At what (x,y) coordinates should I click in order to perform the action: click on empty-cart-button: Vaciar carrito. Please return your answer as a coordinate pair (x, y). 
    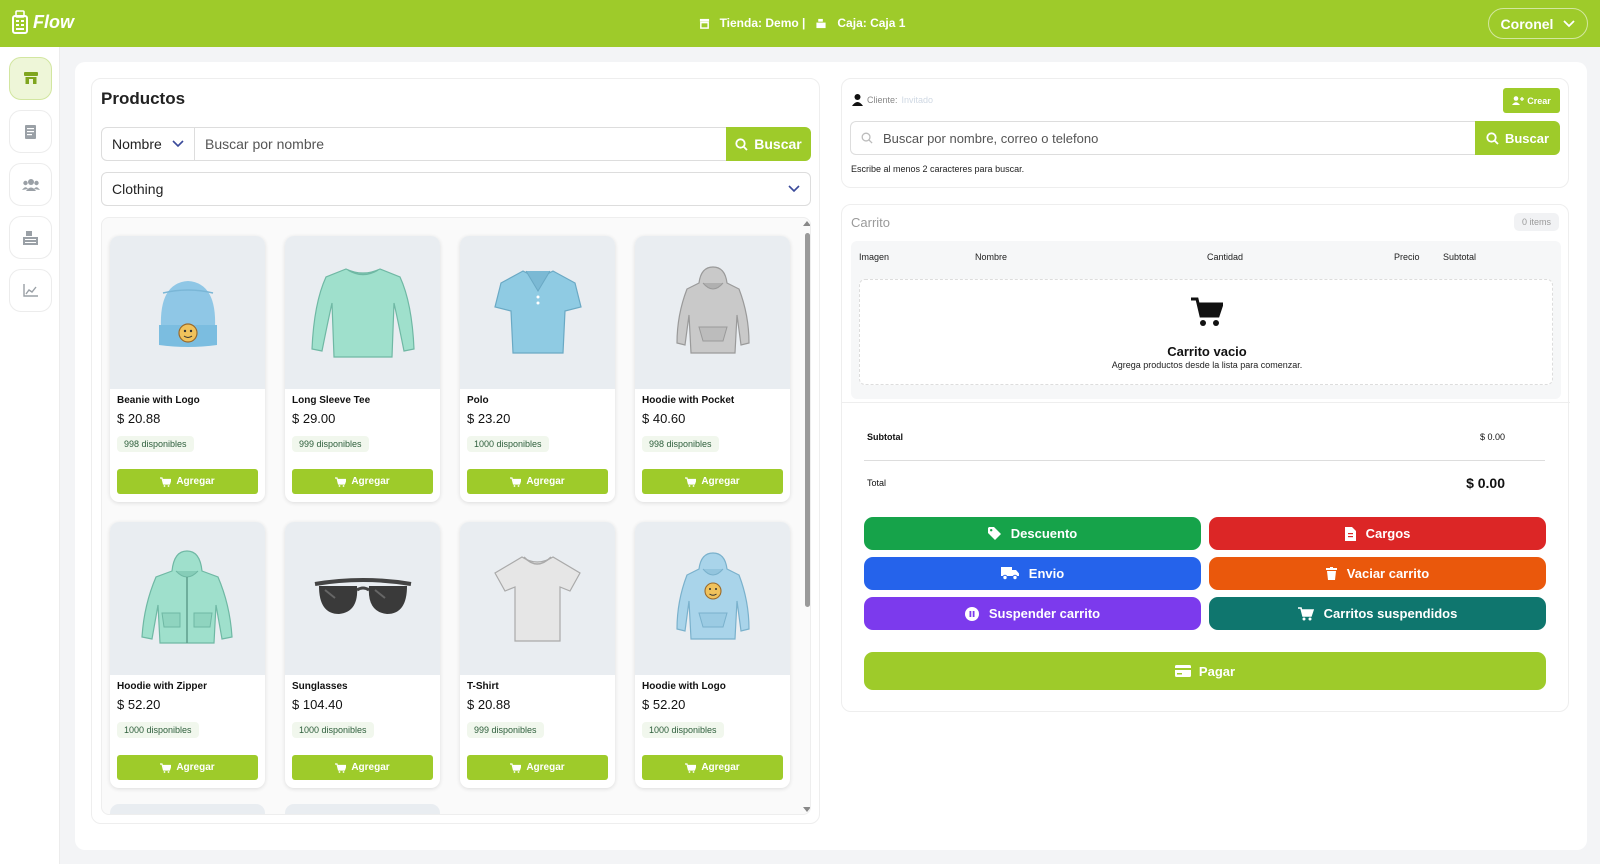
    Looking at the image, I should click on (1377, 573).